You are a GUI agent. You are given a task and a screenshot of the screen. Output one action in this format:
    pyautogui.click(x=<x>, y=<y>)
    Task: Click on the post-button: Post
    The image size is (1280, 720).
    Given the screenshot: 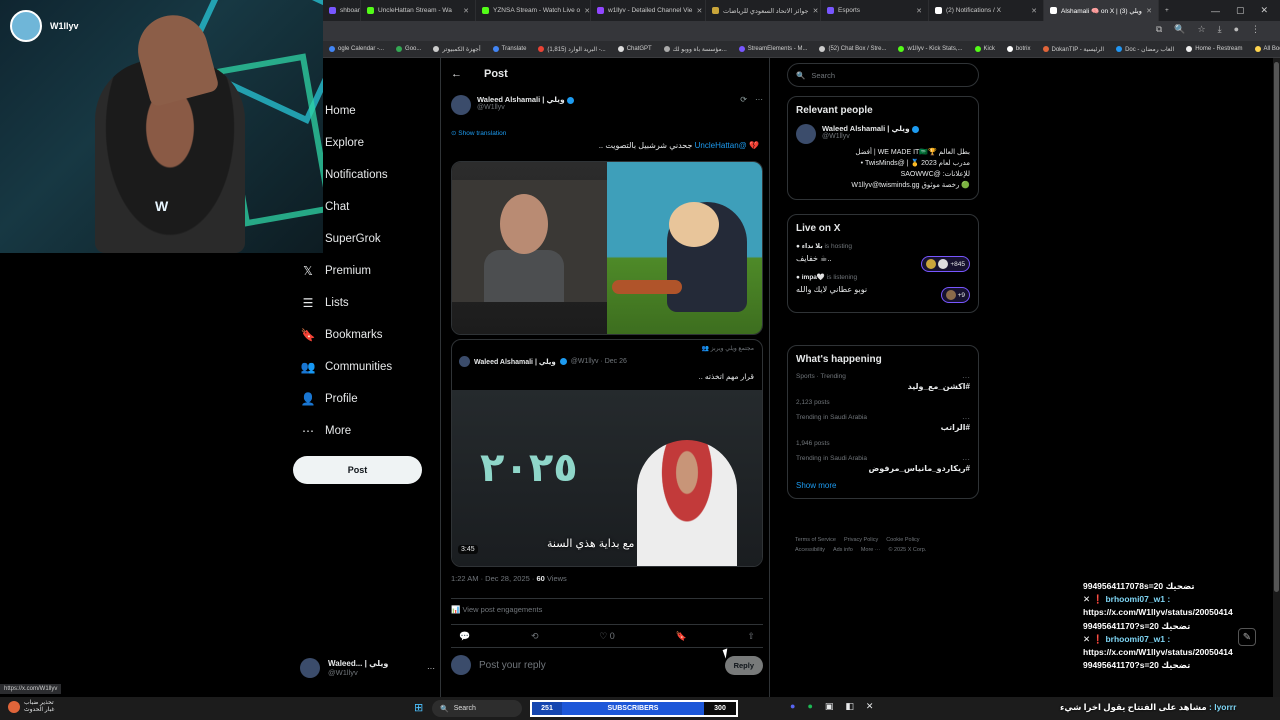 What is the action you would take?
    pyautogui.click(x=357, y=470)
    